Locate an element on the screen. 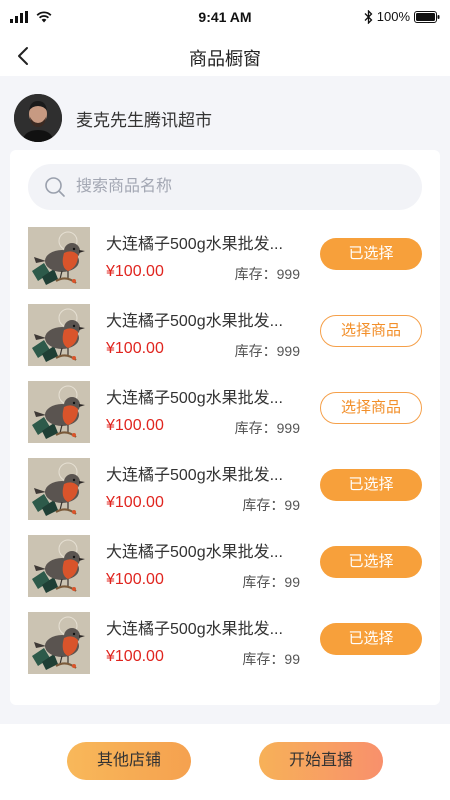 This screenshot has width=450, height=800. search-icon is located at coordinates (55, 187).